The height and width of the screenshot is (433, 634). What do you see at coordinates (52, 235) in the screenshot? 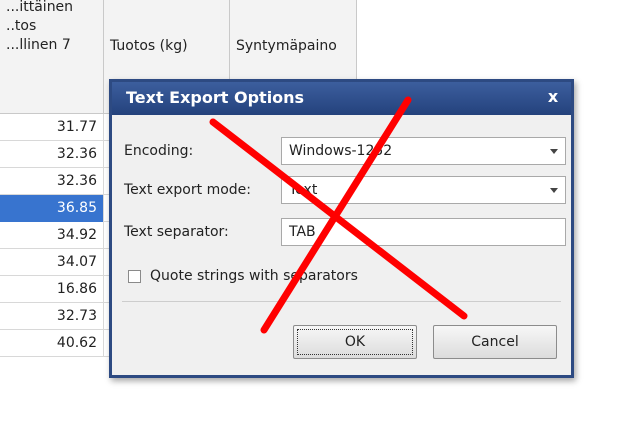
I see `table-cell: 34.92` at bounding box center [52, 235].